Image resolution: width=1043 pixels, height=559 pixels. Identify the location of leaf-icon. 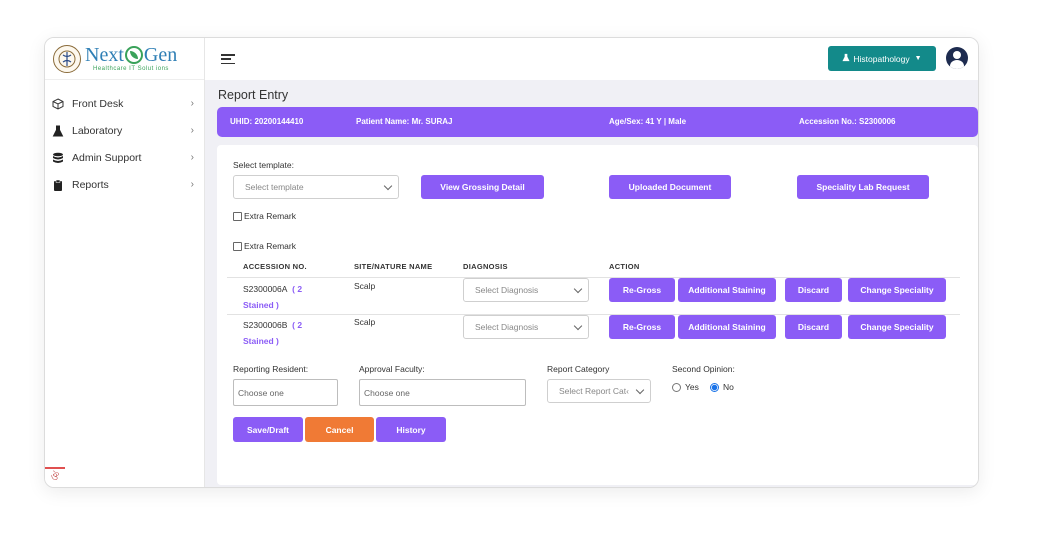
(133, 55).